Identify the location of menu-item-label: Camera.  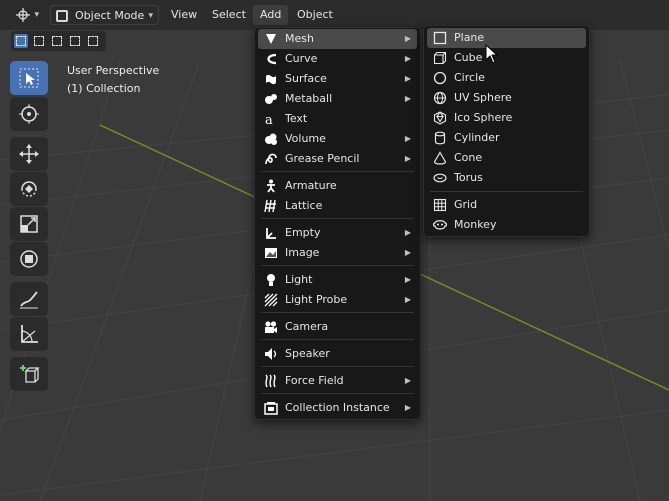
(307, 326).